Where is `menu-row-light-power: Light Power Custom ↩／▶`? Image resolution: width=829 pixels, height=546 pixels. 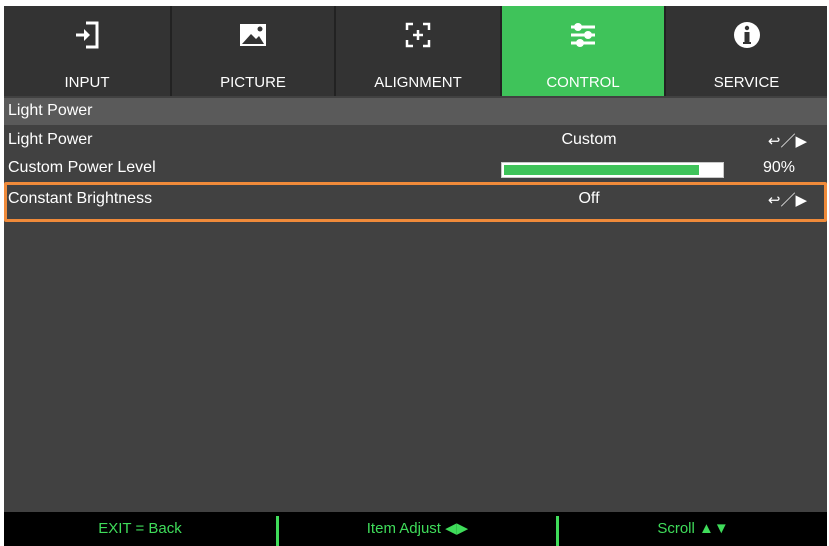 menu-row-light-power: Light Power Custom ↩／▶ is located at coordinates (415, 140).